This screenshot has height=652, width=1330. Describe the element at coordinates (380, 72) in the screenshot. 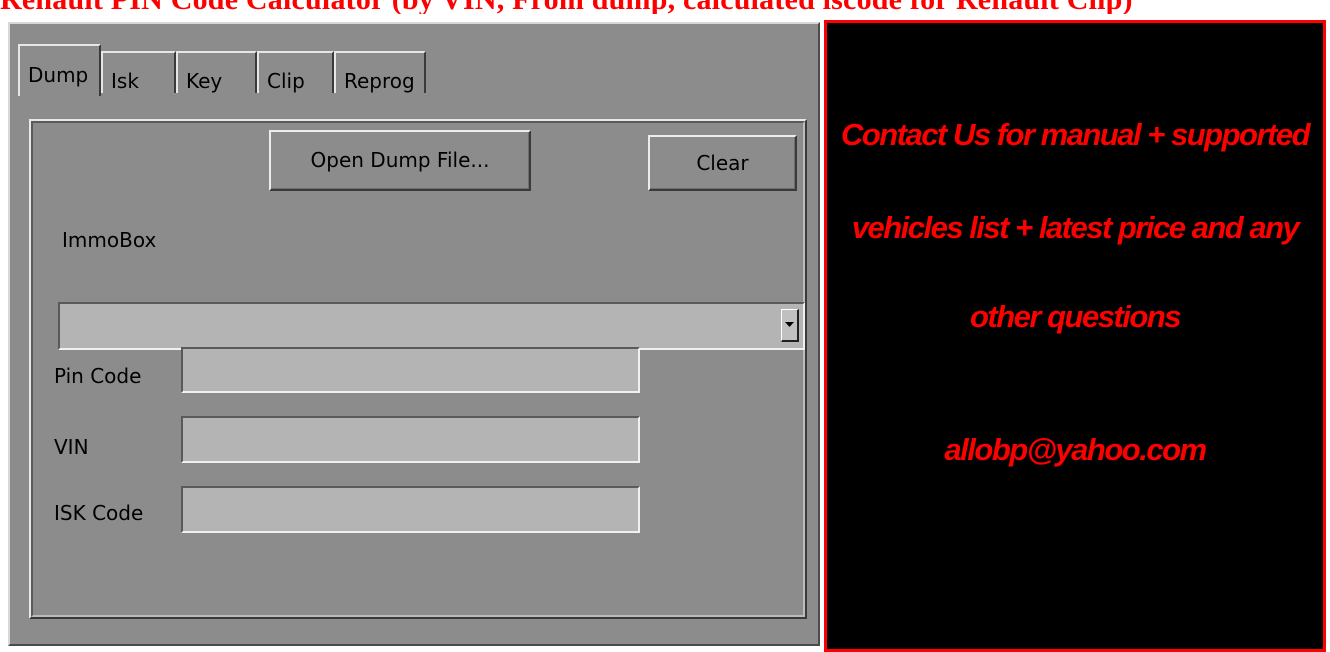

I see `tab-reprog: Reprog` at that location.